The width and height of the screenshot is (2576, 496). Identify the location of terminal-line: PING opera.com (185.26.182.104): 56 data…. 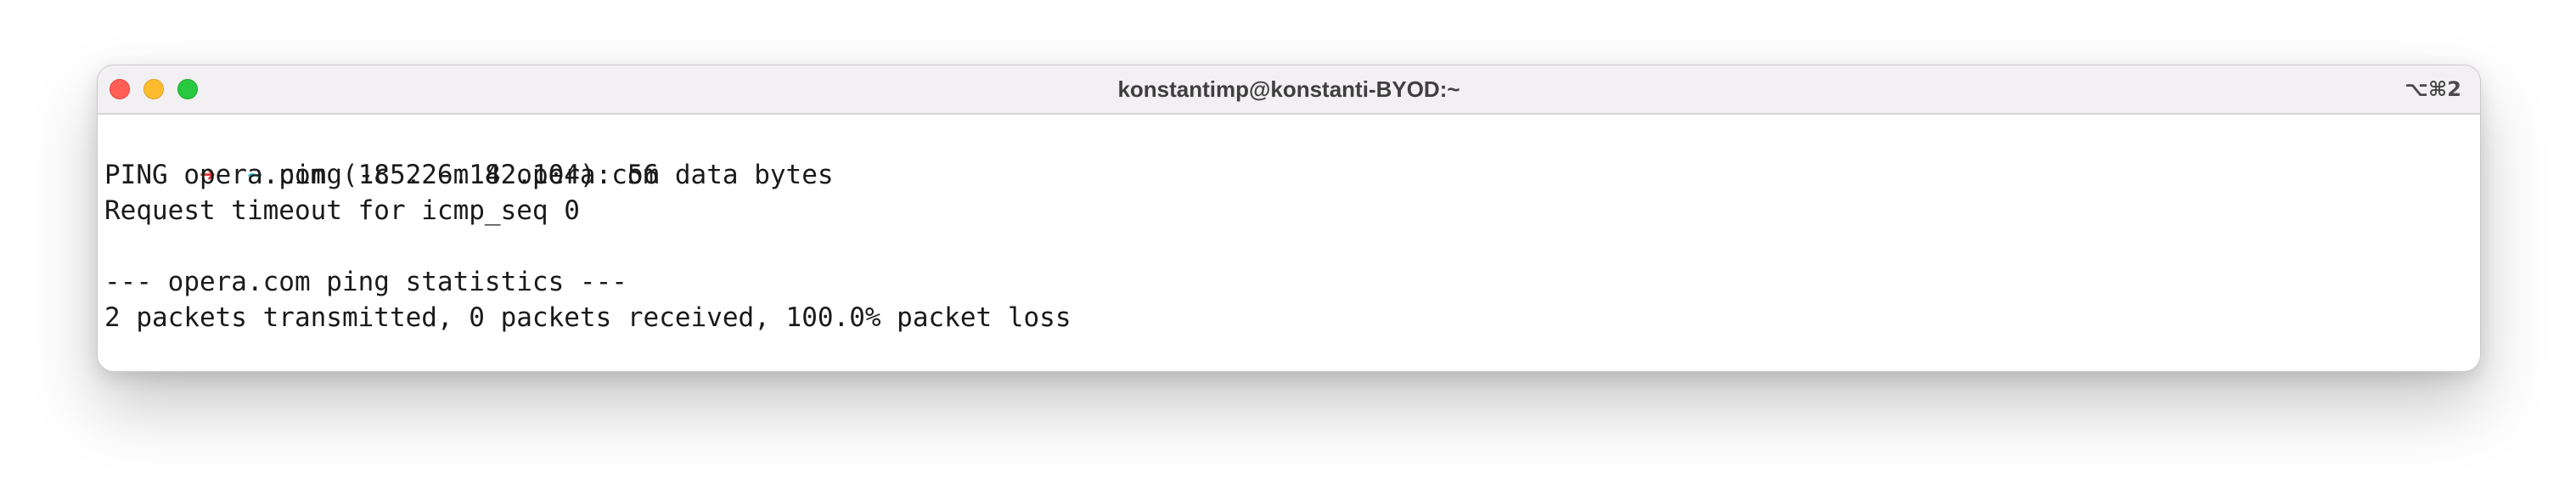
(469, 175).